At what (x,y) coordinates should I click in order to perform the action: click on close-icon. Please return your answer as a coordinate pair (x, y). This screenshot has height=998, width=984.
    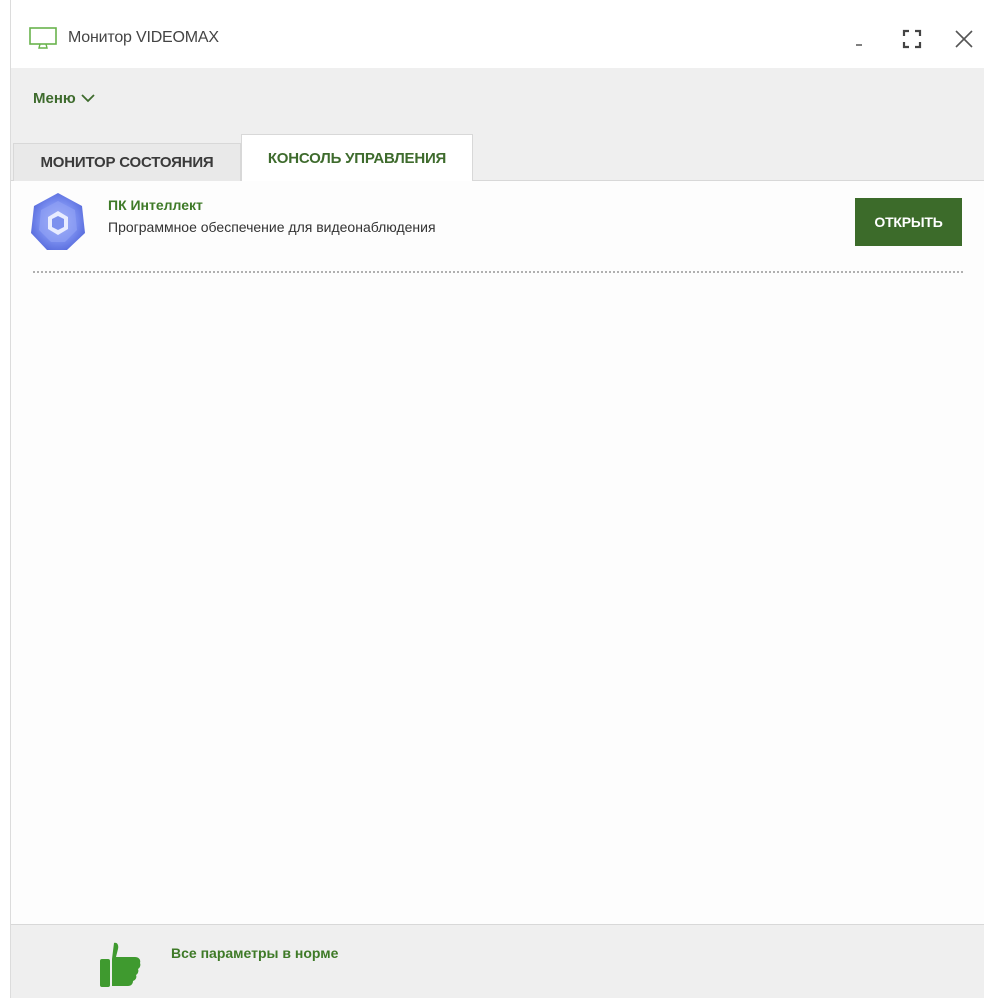
    Looking at the image, I should click on (964, 39).